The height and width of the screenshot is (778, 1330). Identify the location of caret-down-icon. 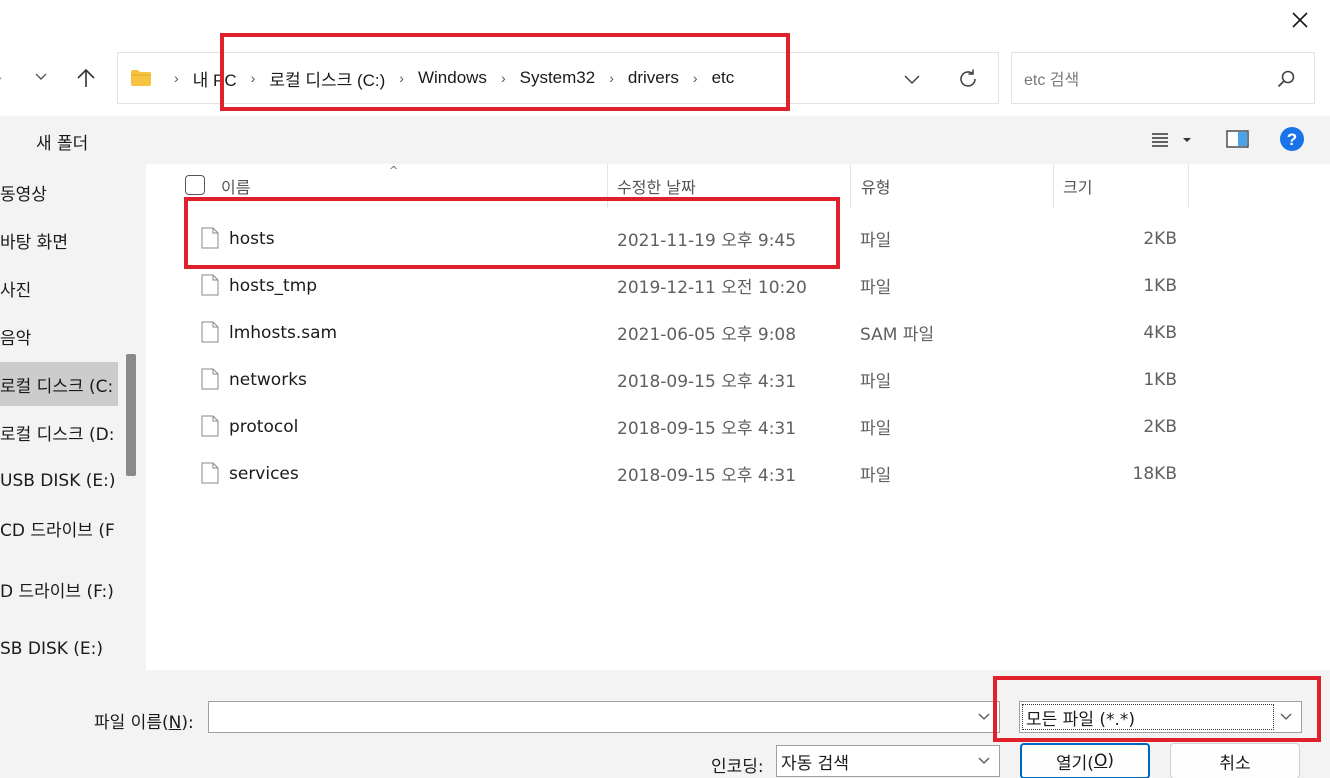
(1187, 140).